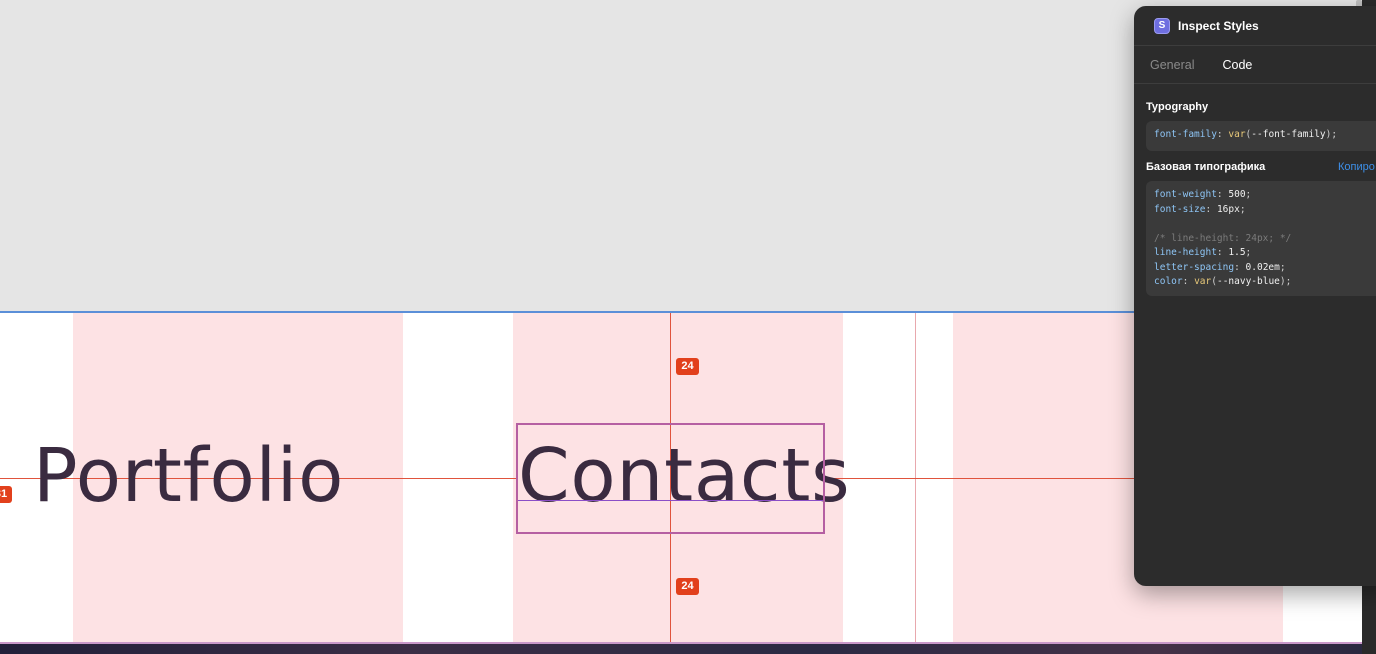  Describe the element at coordinates (1162, 25) in the screenshot. I see `app-icon: S` at that location.